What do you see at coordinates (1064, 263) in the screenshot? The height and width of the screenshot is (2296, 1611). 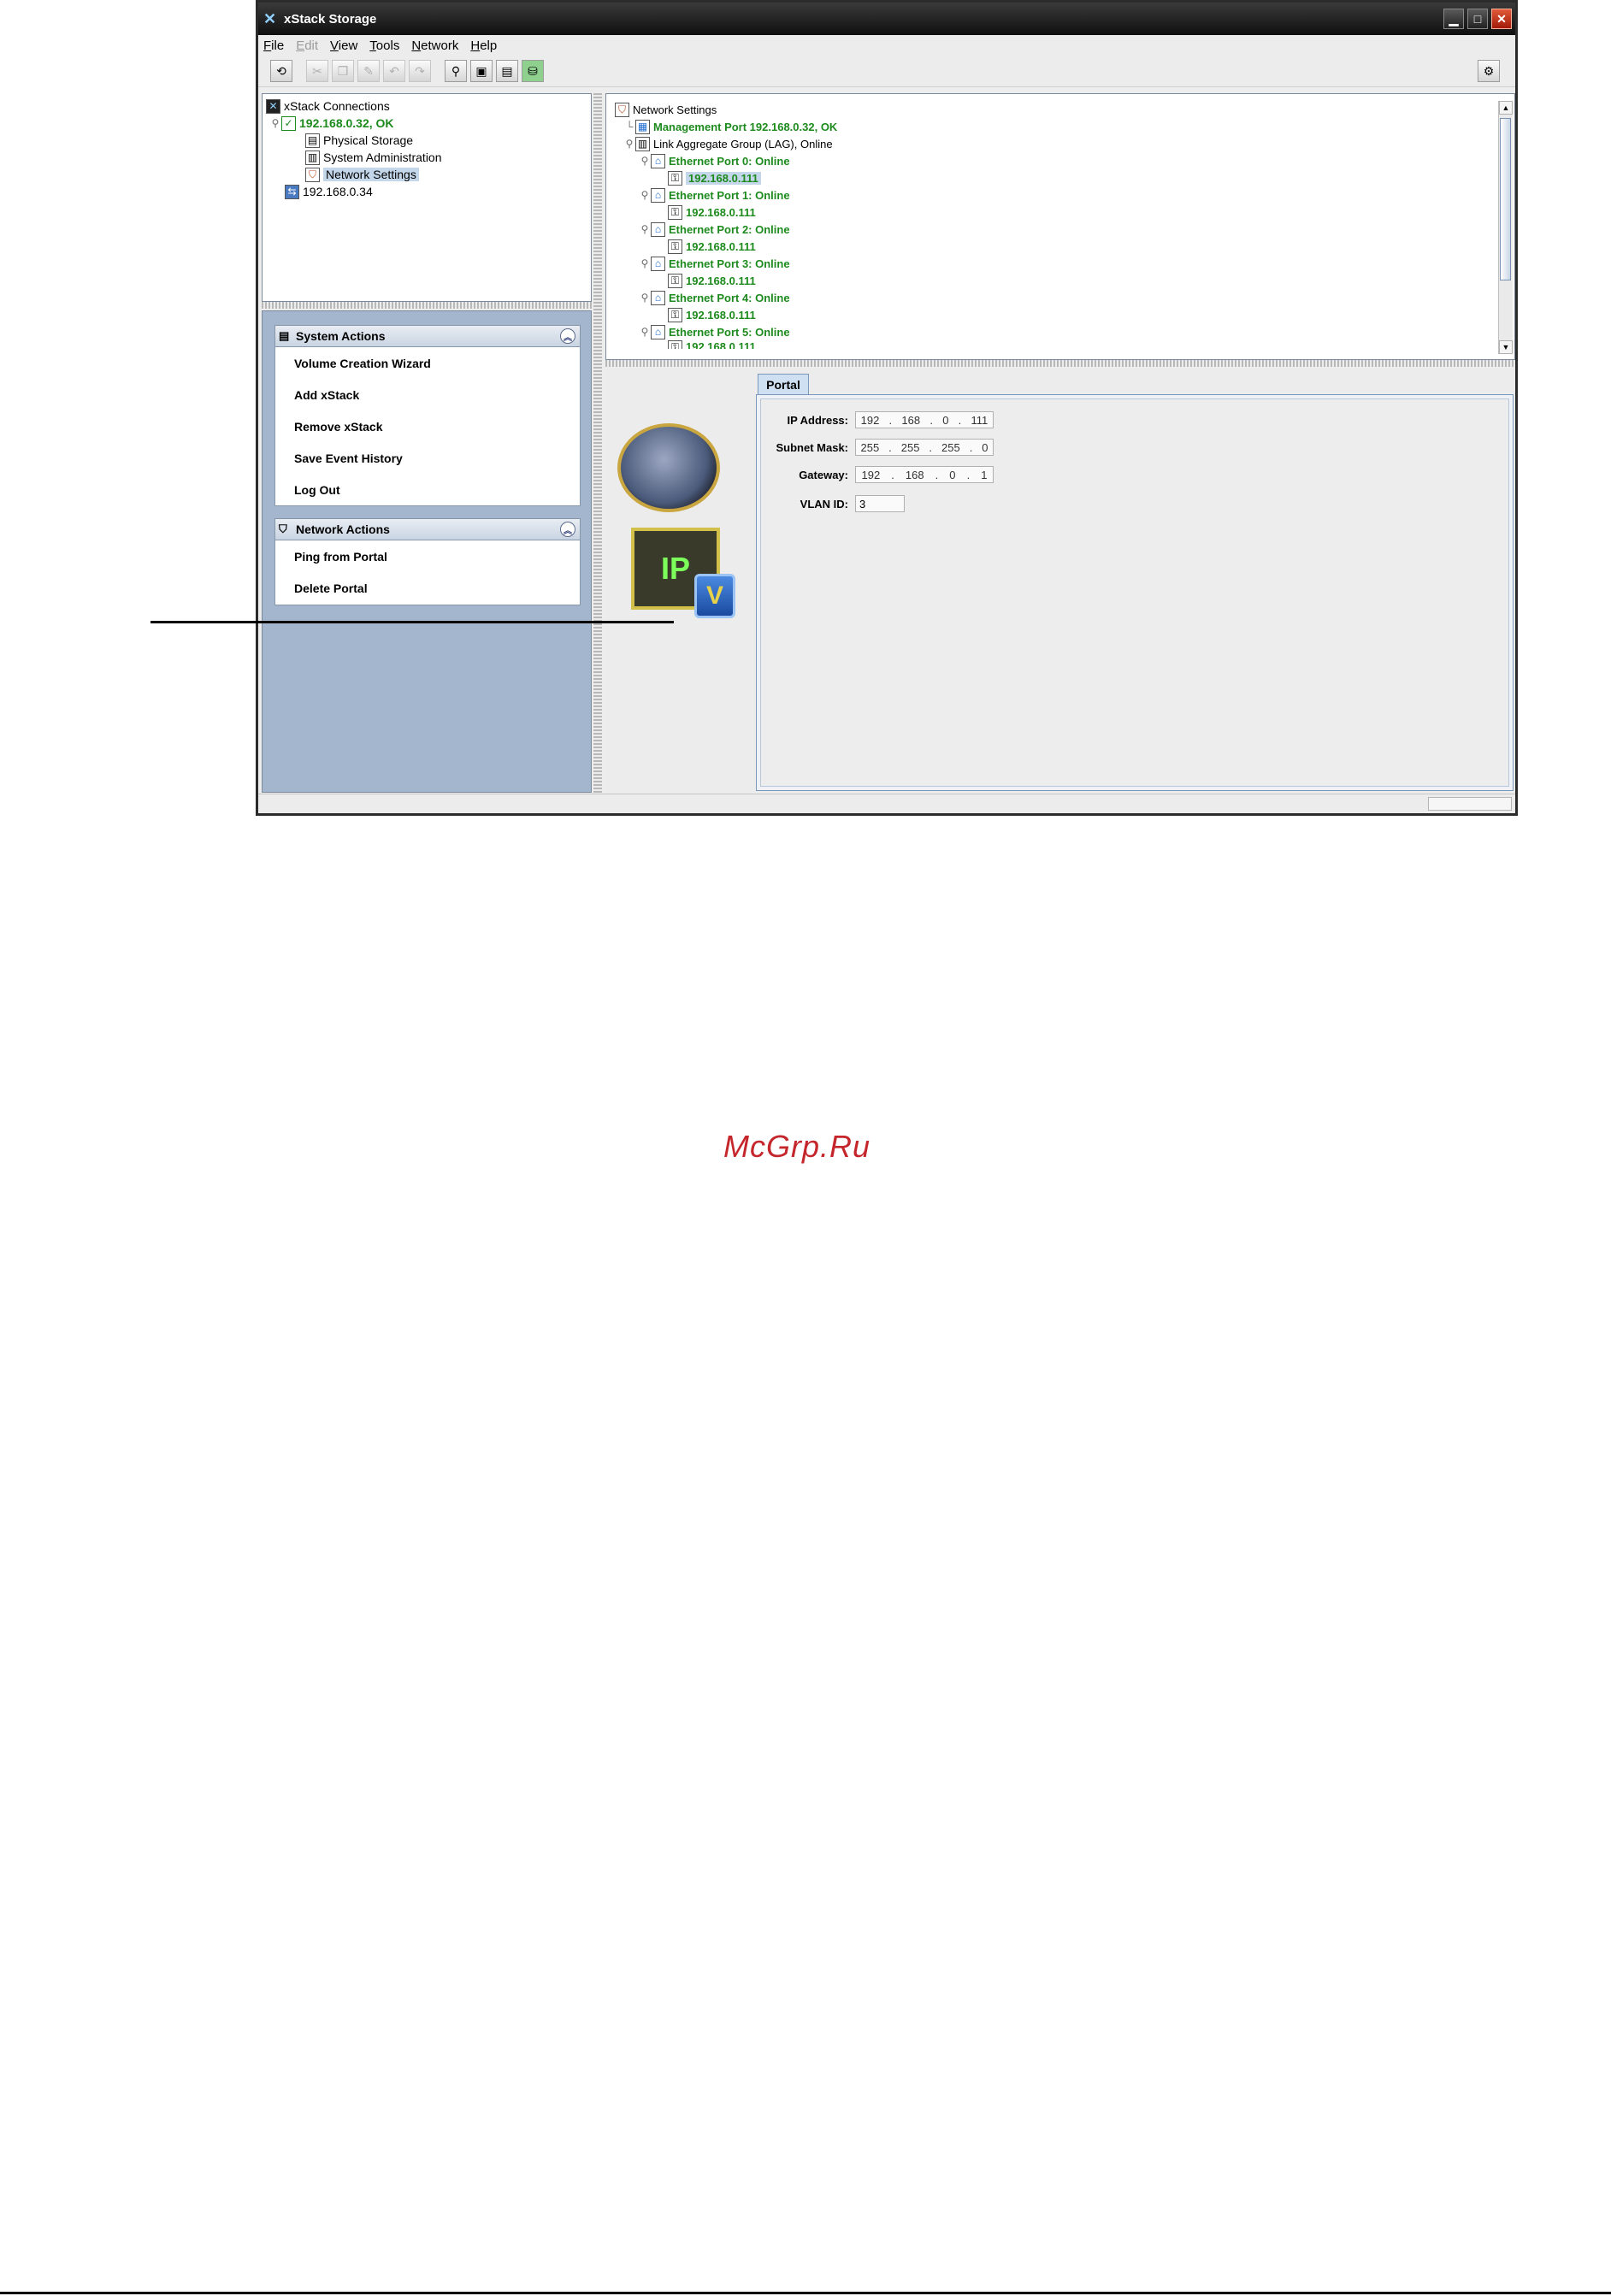 I see `ethernet-port-item: ⚲ ⌂ Ethernet Port 3: Online` at bounding box center [1064, 263].